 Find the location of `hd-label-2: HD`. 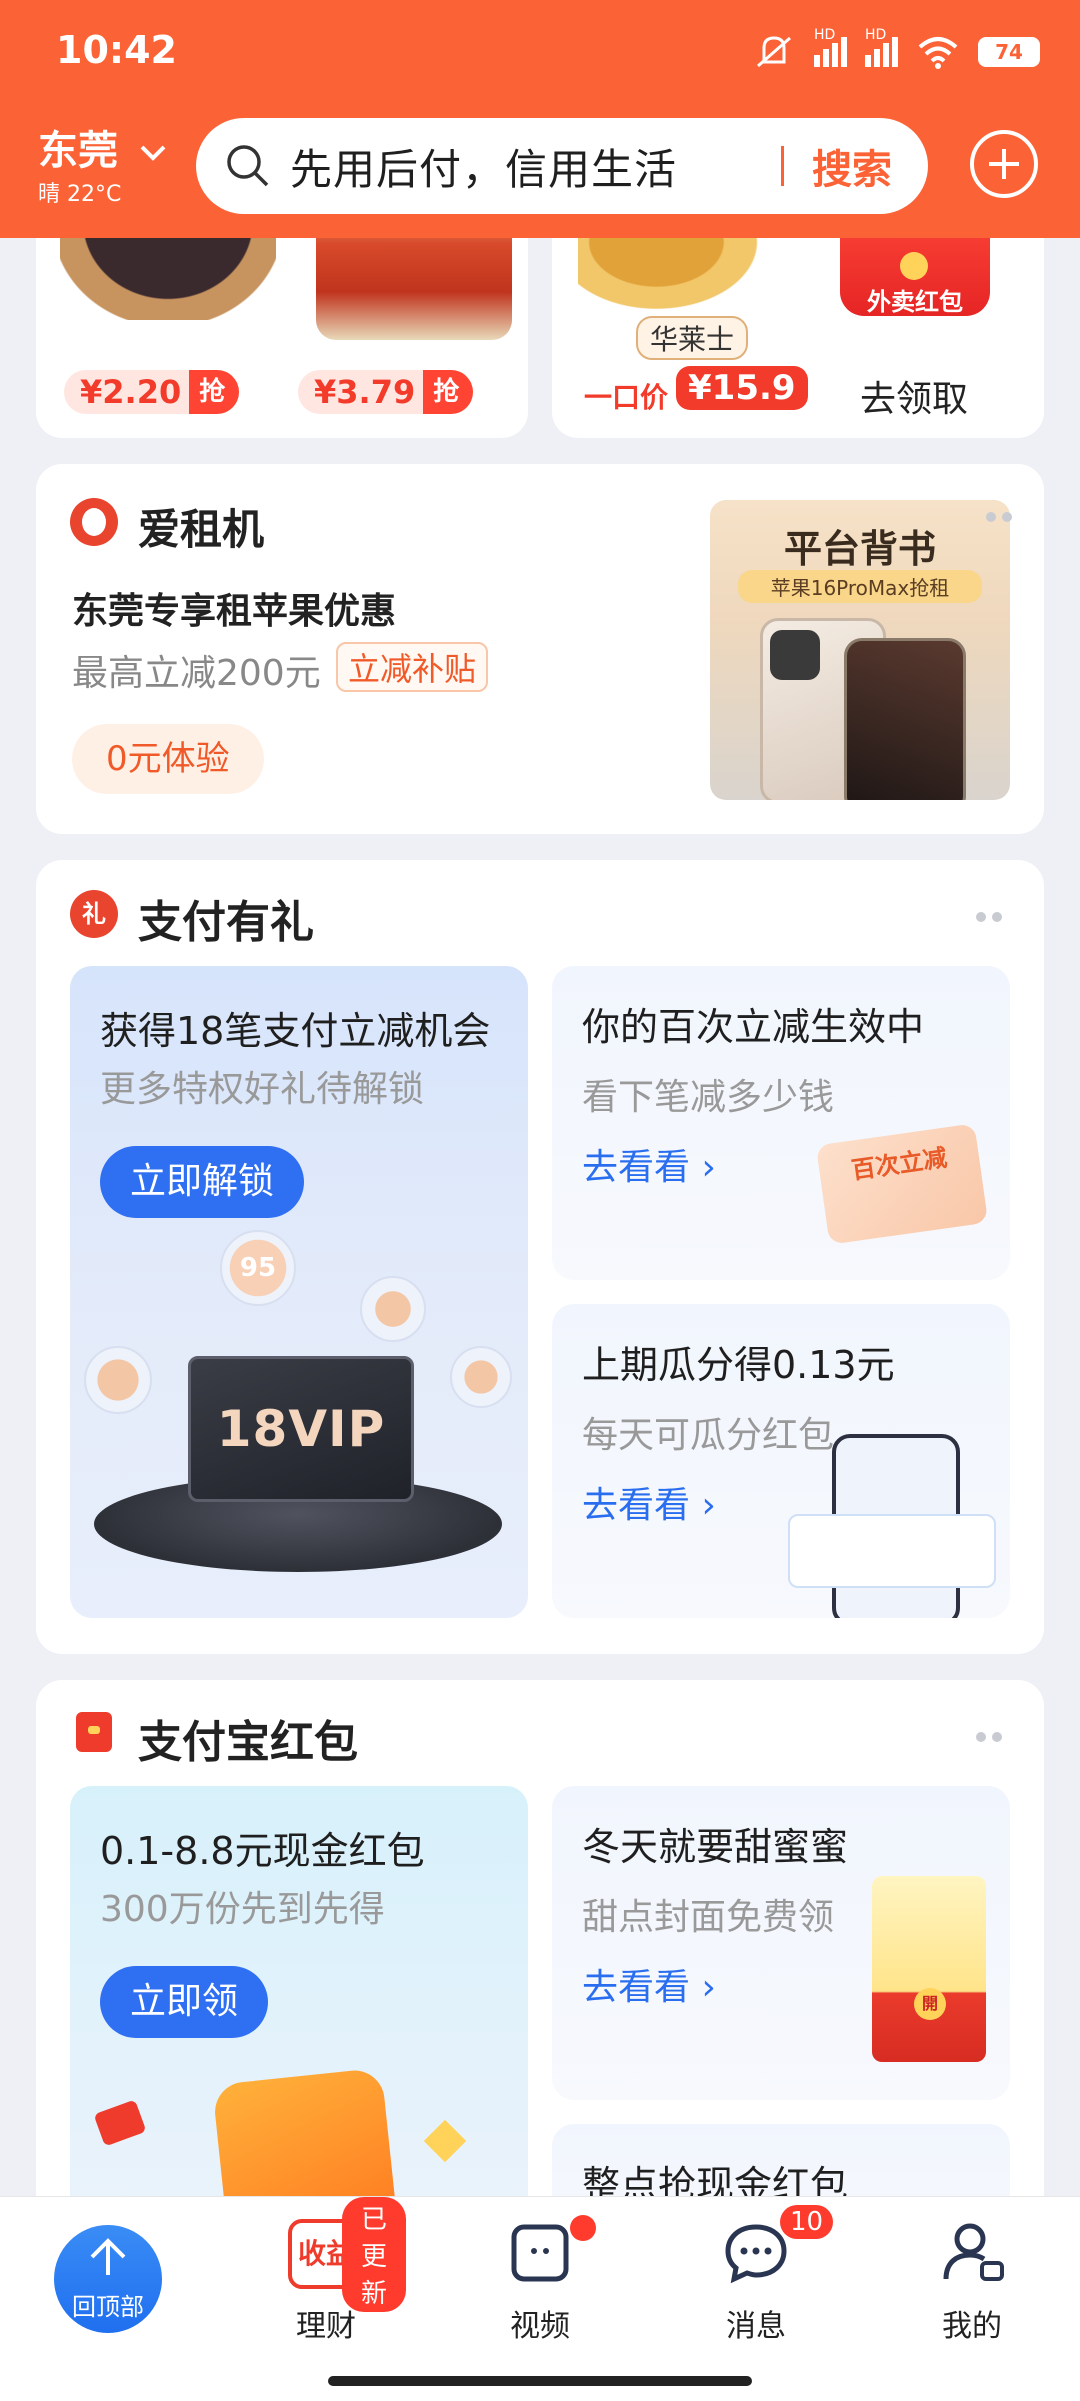

hd-label-2: HD is located at coordinates (876, 35).